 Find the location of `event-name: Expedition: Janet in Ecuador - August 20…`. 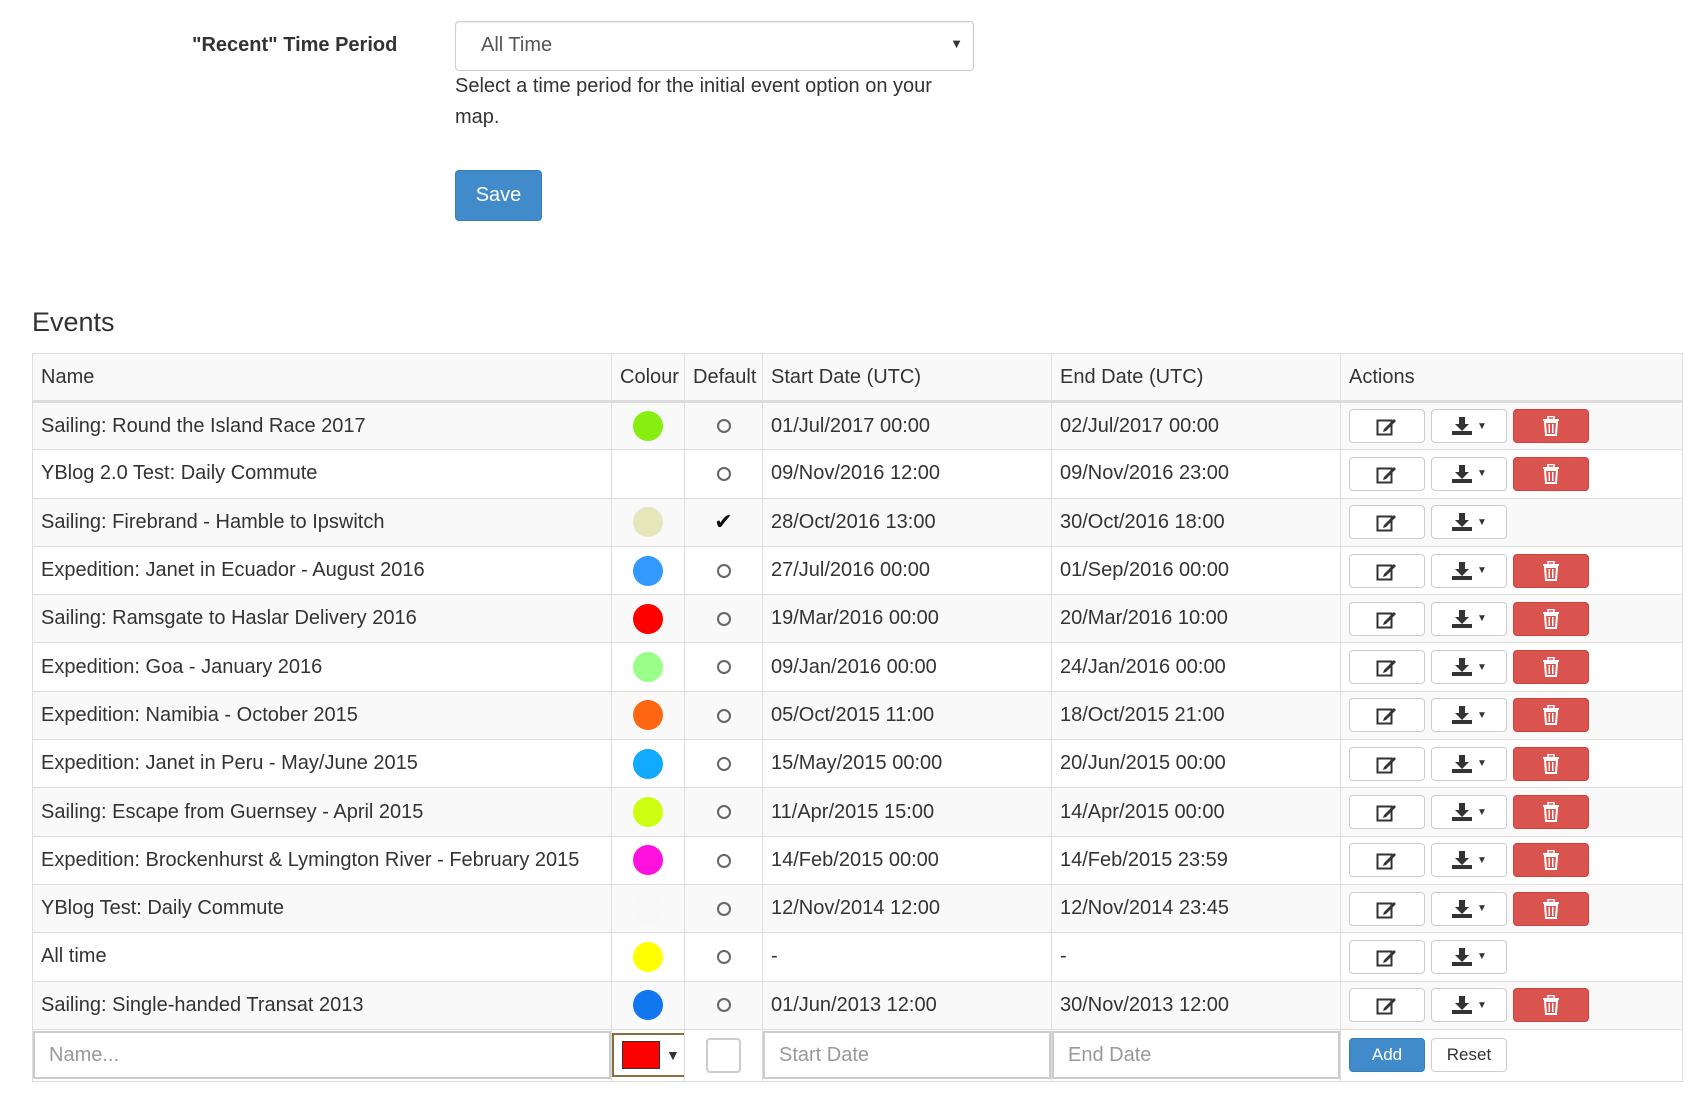

event-name: Expedition: Janet in Ecuador - August 20… is located at coordinates (322, 570).